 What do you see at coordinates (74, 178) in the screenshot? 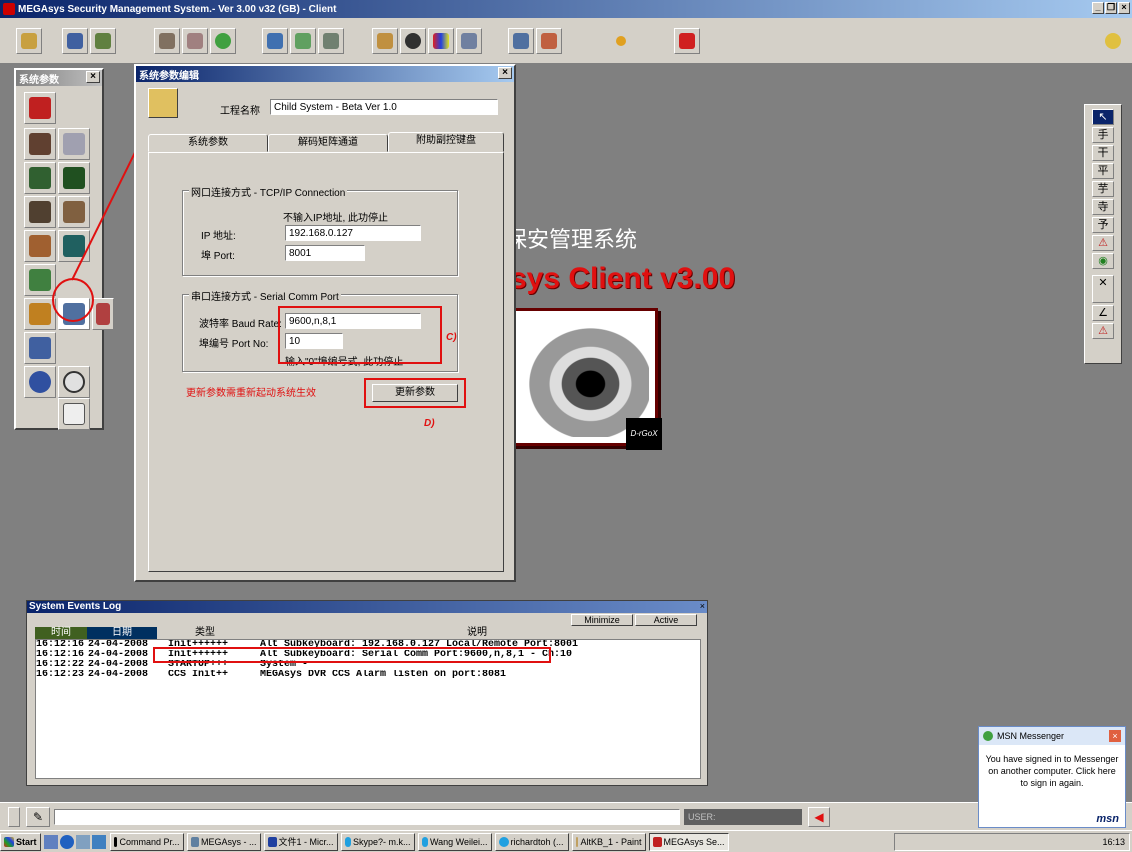
I see `device-config-icon` at bounding box center [74, 178].